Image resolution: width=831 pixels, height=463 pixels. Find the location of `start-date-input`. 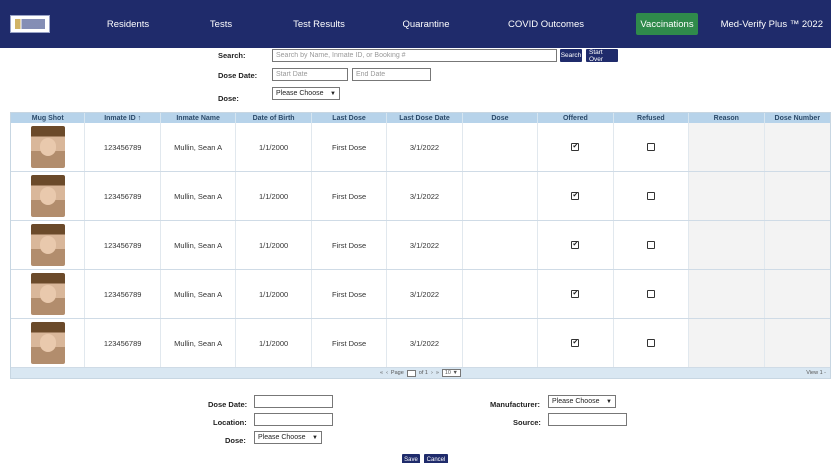

start-date-input is located at coordinates (310, 74).